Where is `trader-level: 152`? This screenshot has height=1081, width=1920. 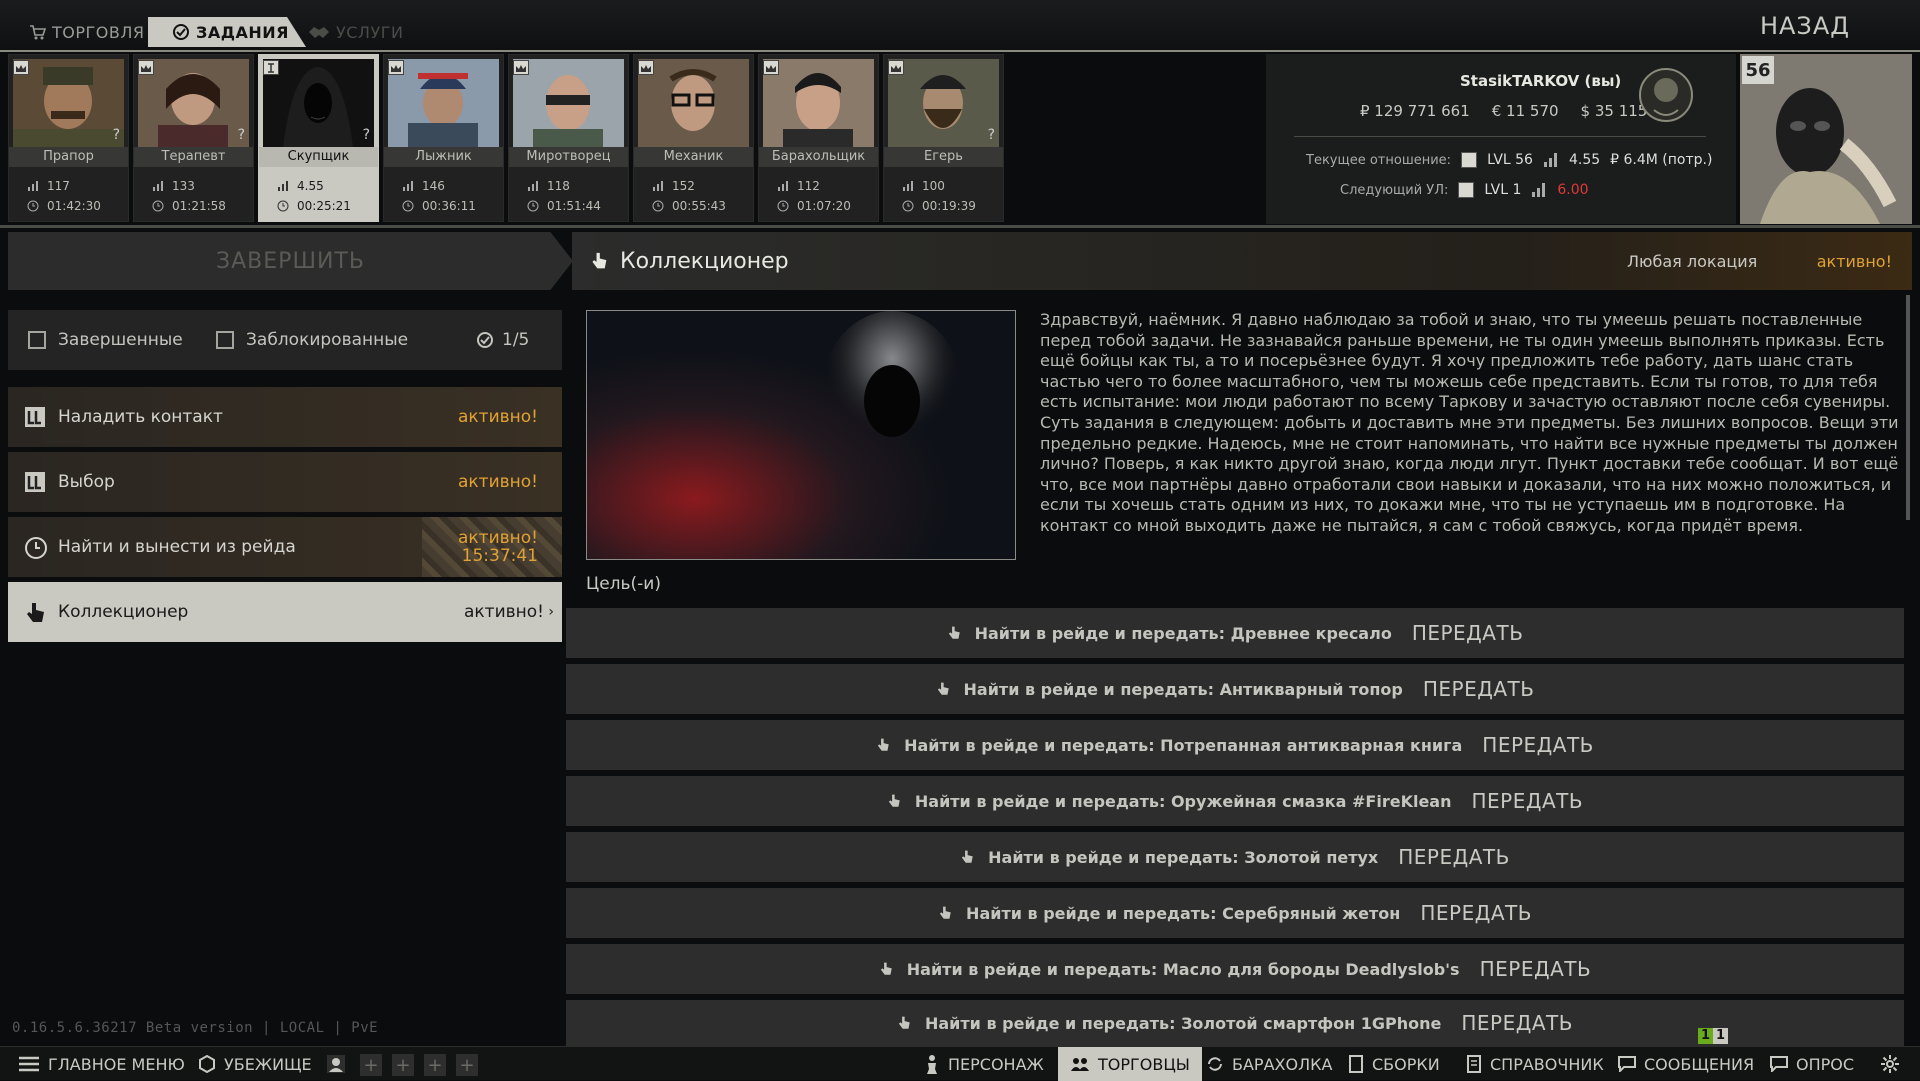
trader-level: 152 is located at coordinates (673, 186).